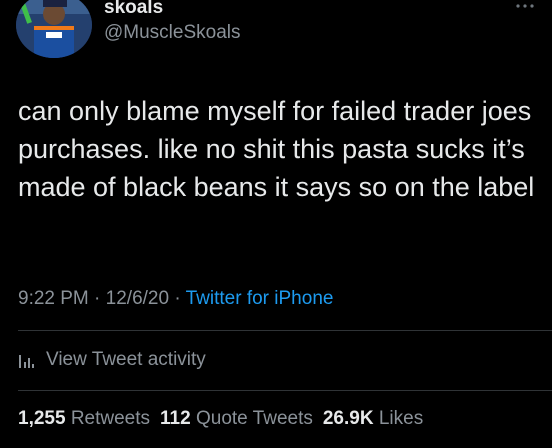 The height and width of the screenshot is (448, 552). What do you see at coordinates (53, 298) in the screenshot?
I see `tweet-time: 9:22 PM` at bounding box center [53, 298].